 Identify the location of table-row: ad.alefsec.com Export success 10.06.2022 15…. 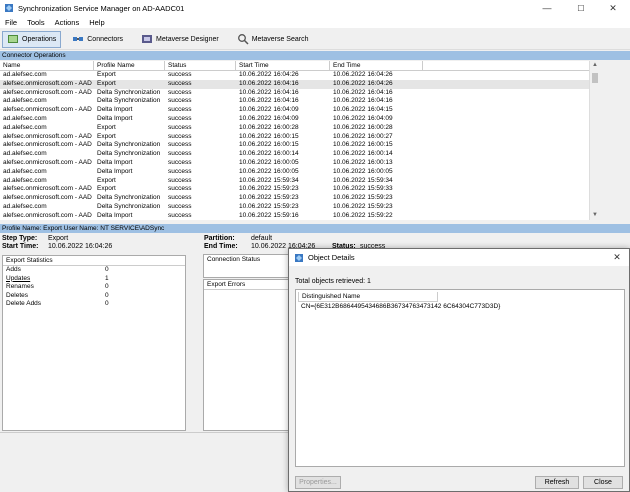
(299, 181).